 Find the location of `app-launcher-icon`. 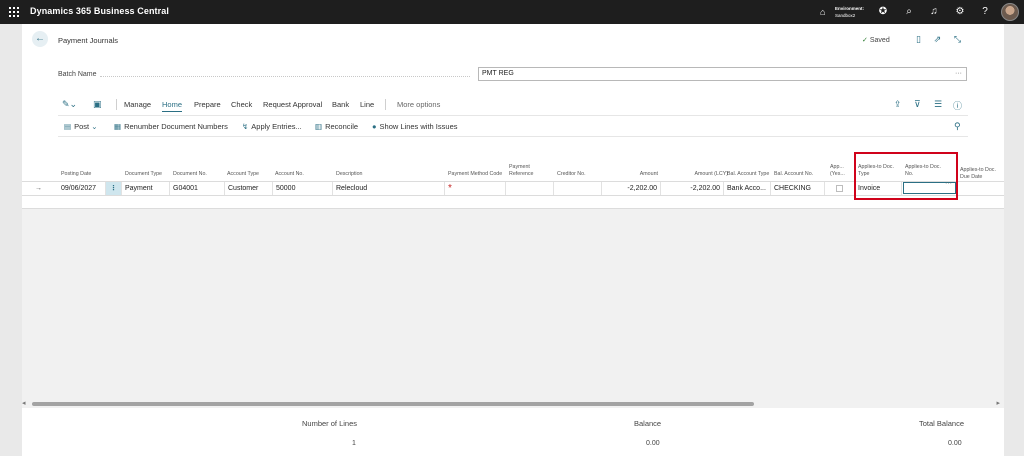

app-launcher-icon is located at coordinates (14, 12).